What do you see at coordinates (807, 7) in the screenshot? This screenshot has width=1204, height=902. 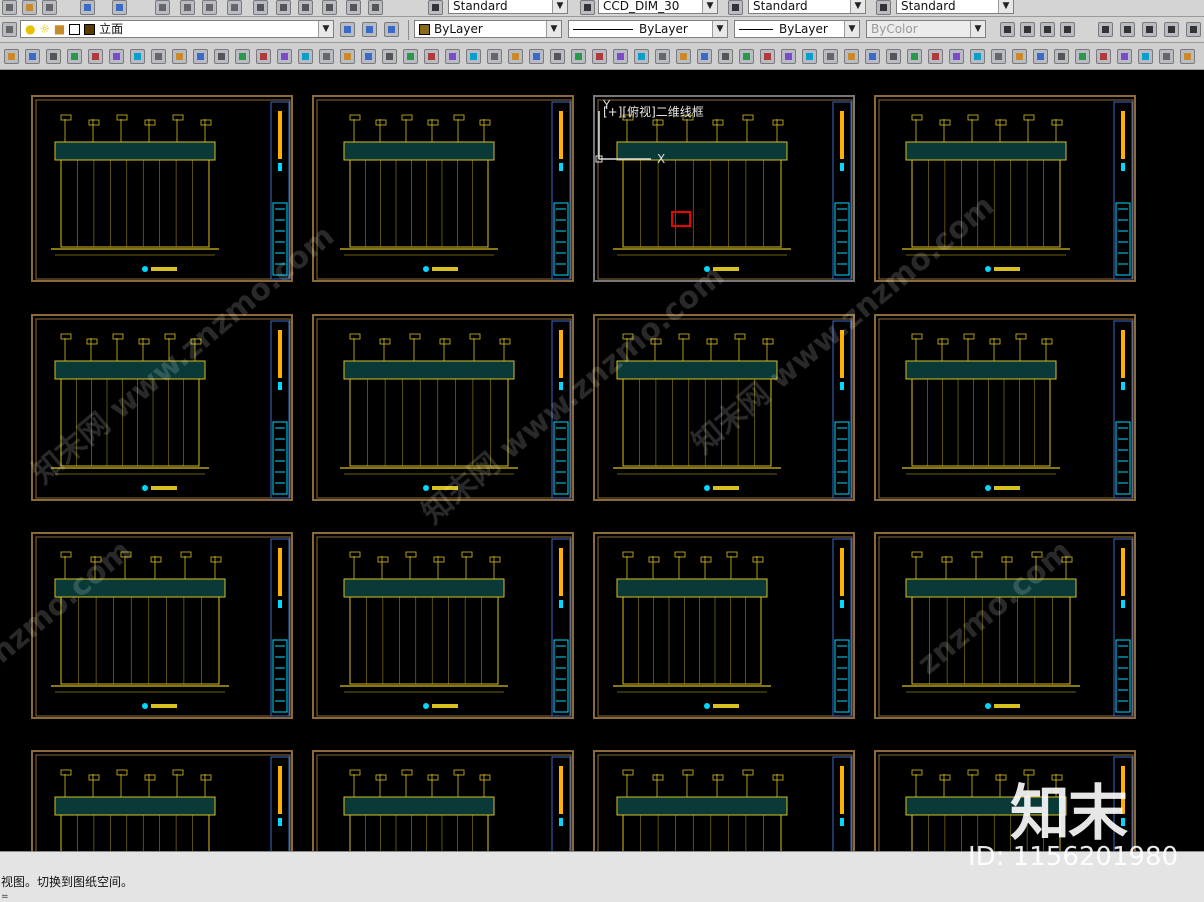 I see `table-style-select: Standard ▼` at bounding box center [807, 7].